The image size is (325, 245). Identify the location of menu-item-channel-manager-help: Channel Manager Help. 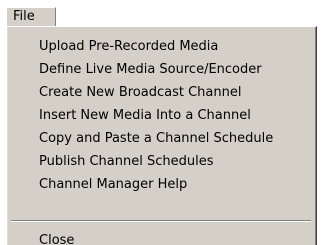
(113, 185).